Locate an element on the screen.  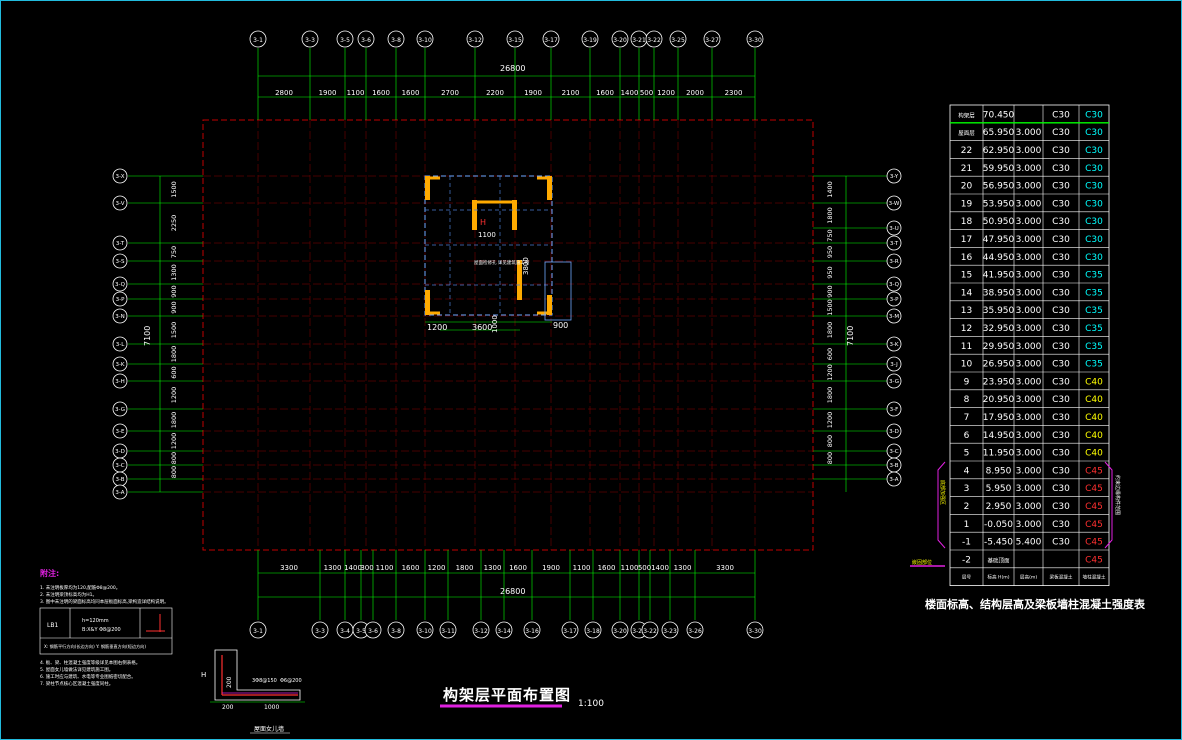
table-header: 梁板混凝土 is located at coordinates (1061, 577).